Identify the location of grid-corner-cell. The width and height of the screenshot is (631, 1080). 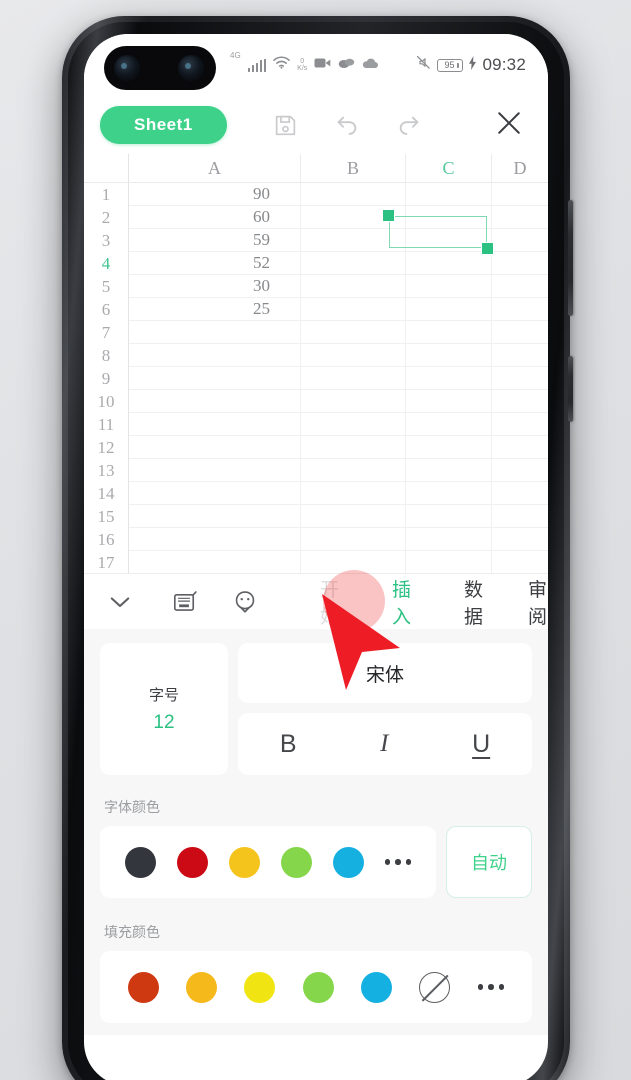
(106, 168).